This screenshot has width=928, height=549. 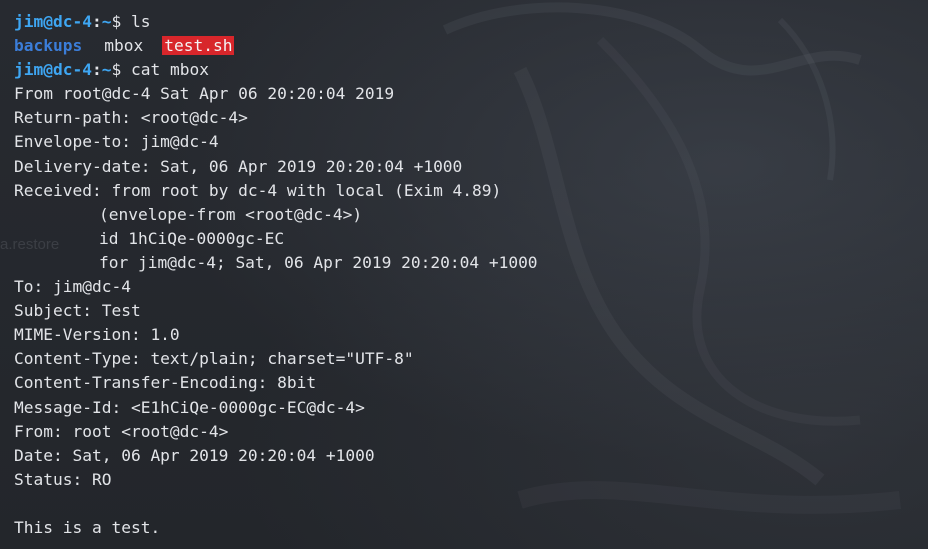 What do you see at coordinates (189, 407) in the screenshot?
I see `mbox-line: Message-Id: <E1hCiQe-0000gc-EC@dc-4>` at bounding box center [189, 407].